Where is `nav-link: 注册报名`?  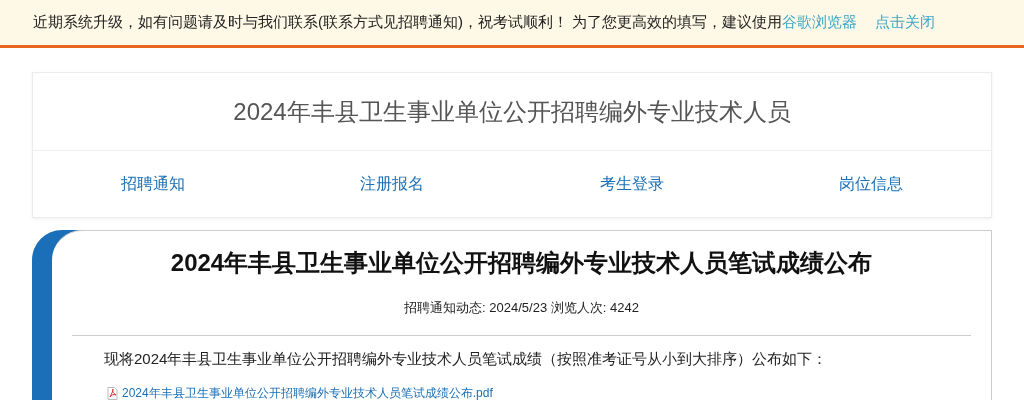
nav-link: 注册报名 is located at coordinates (392, 184).